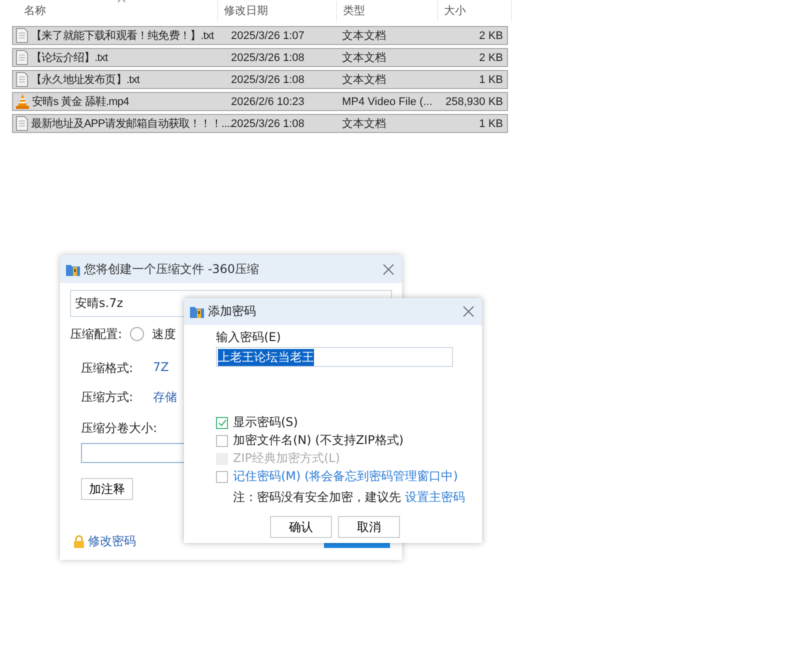  What do you see at coordinates (268, 36) in the screenshot?
I see `file-date: 2025/3/26 1:07` at bounding box center [268, 36].